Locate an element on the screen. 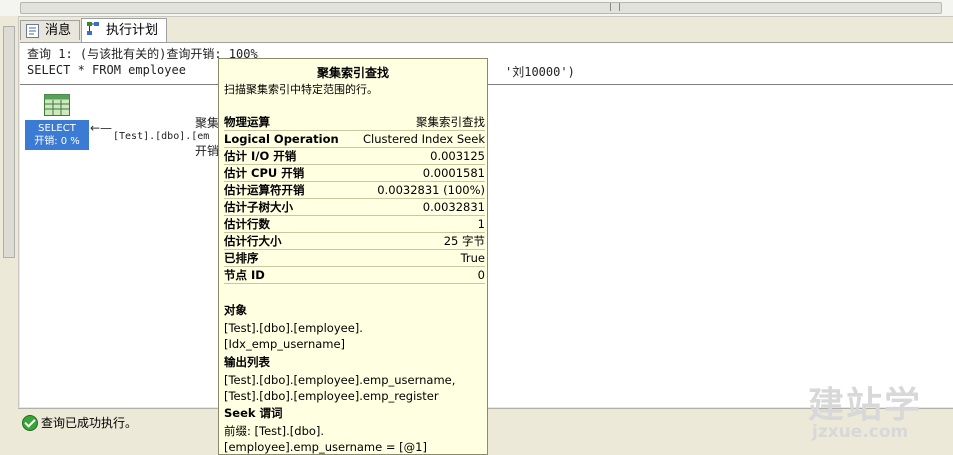 This screenshot has height=455, width=953. property-value: 0.003125 is located at coordinates (457, 156).